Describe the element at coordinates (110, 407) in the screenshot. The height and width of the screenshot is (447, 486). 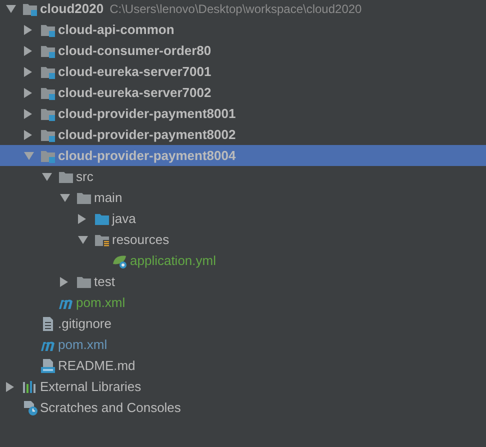
I see `tree-item-label: Scratches and Consoles` at that location.